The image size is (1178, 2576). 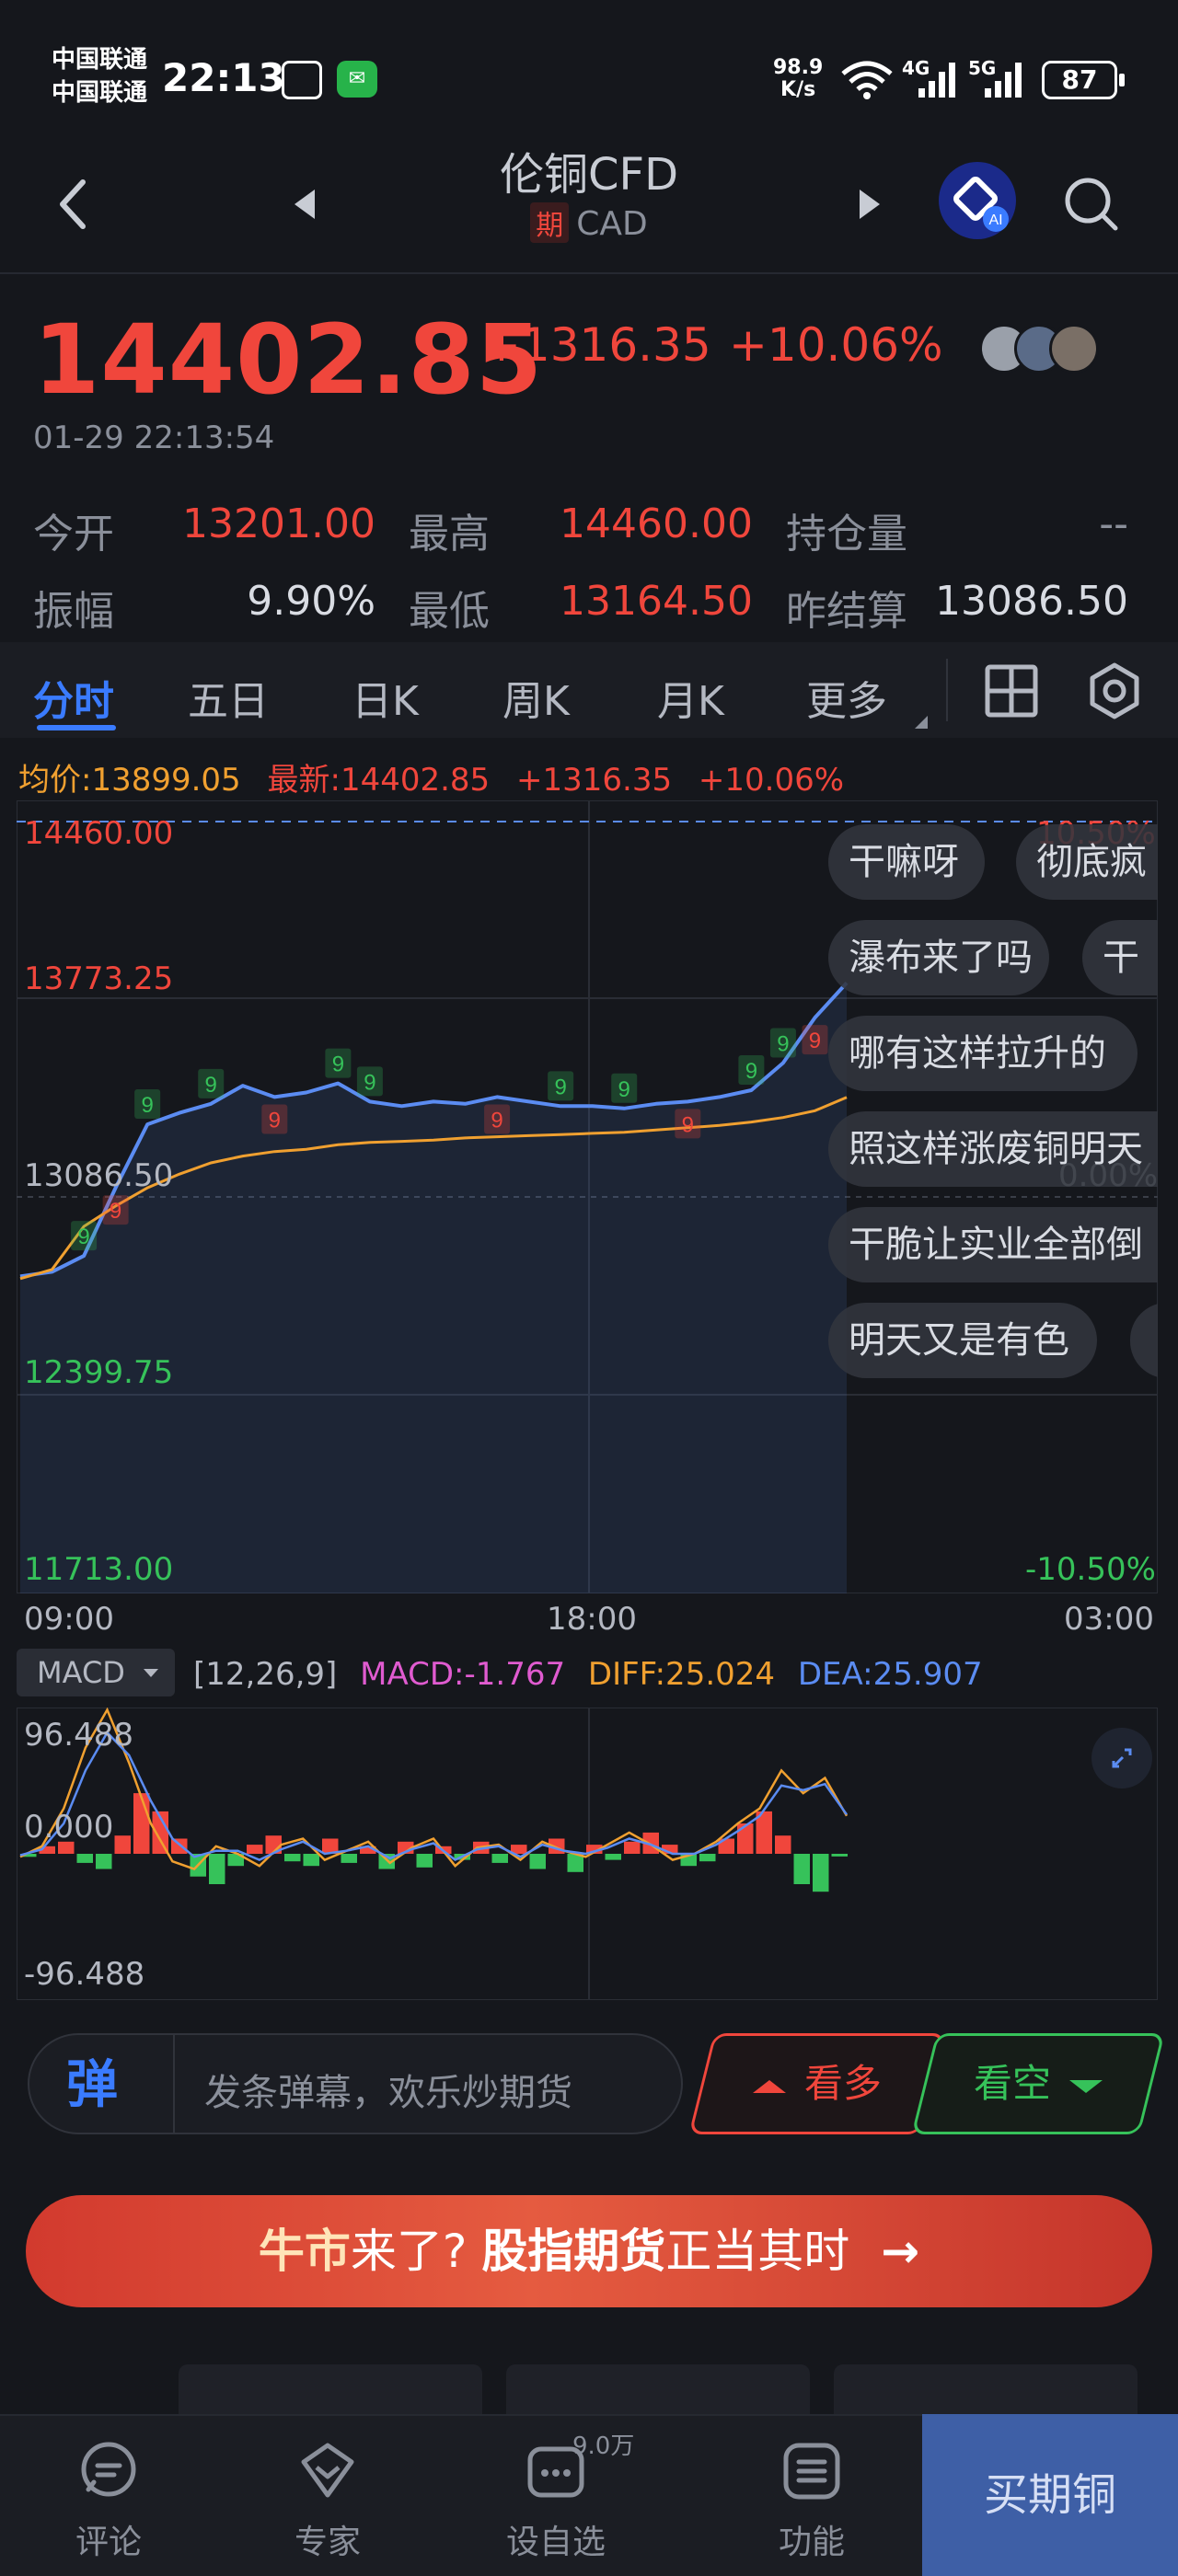 I want to click on bearish-button: 看空, so click(x=1038, y=2083).